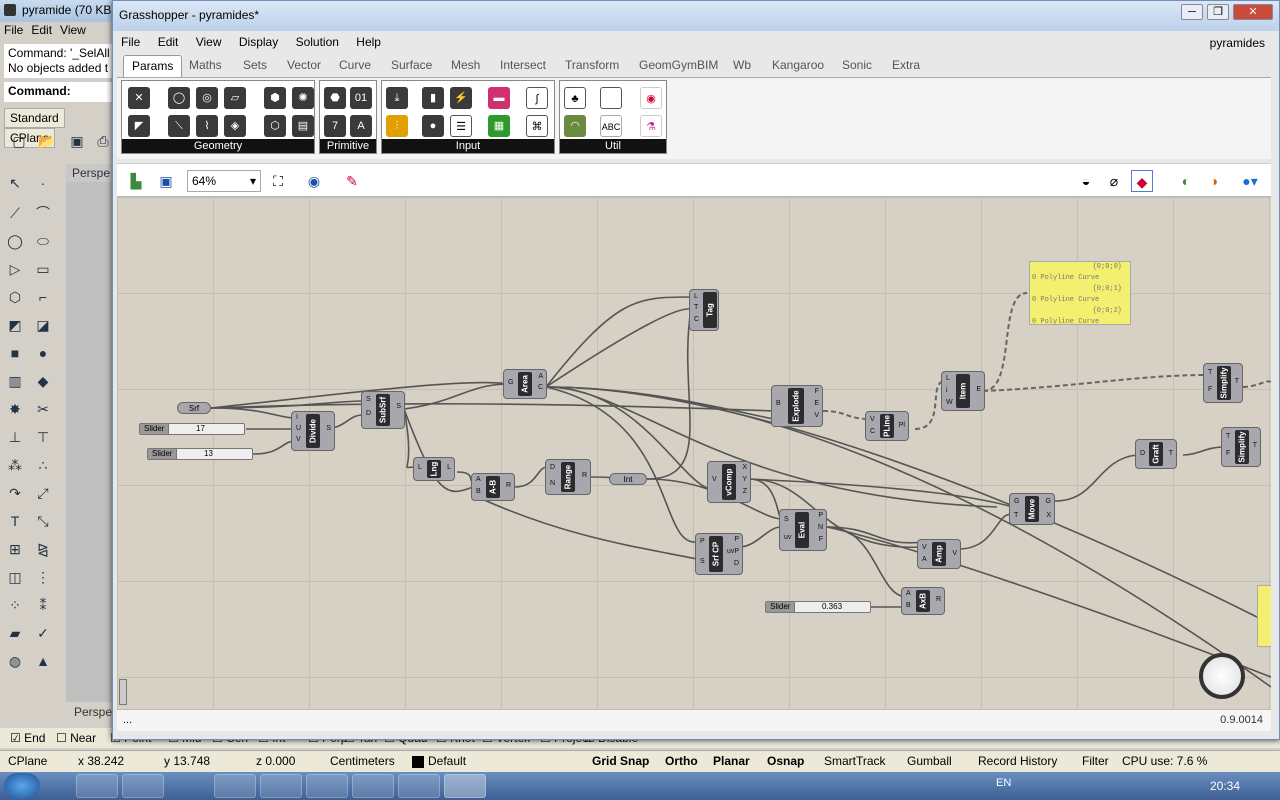 This screenshot has width=1280, height=800. I want to click on select-arrow-icon: ↖, so click(15, 183).